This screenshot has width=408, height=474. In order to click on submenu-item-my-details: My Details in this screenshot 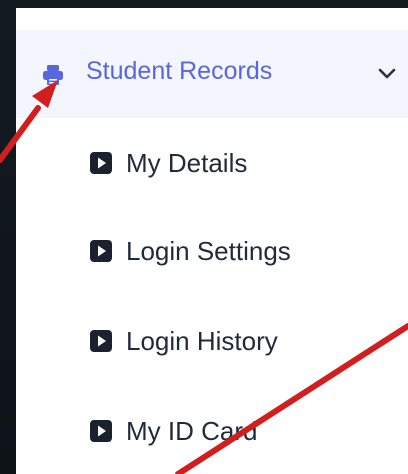, I will do `click(212, 164)`.